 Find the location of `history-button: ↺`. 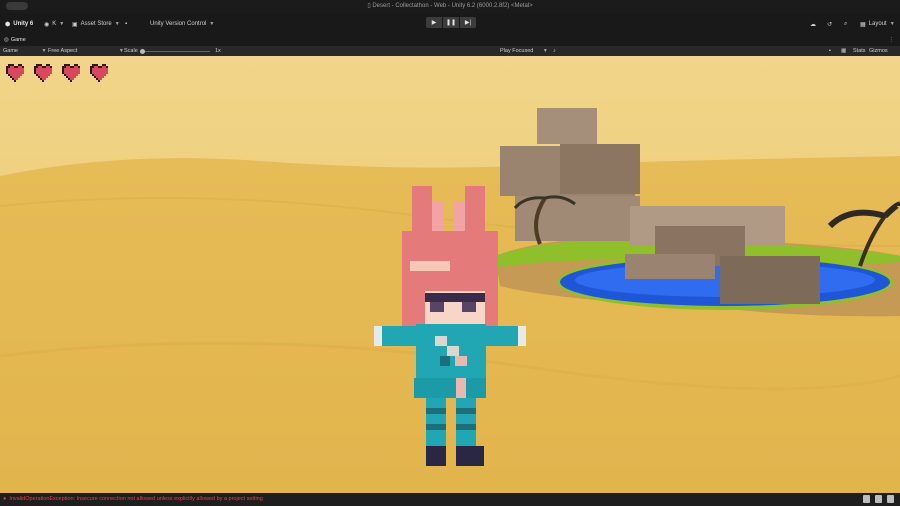

history-button: ↺ is located at coordinates (829, 24).